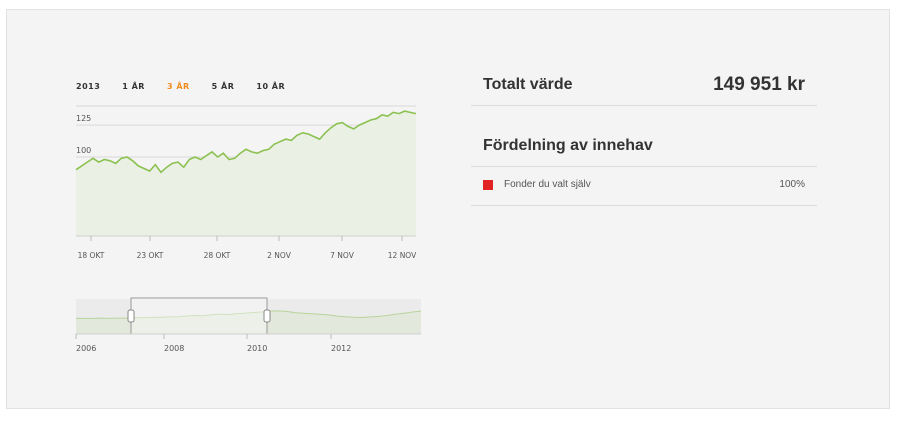 The width and height of the screenshot is (906, 429). What do you see at coordinates (528, 84) in the screenshot?
I see `total-value-label: Totalt värde` at bounding box center [528, 84].